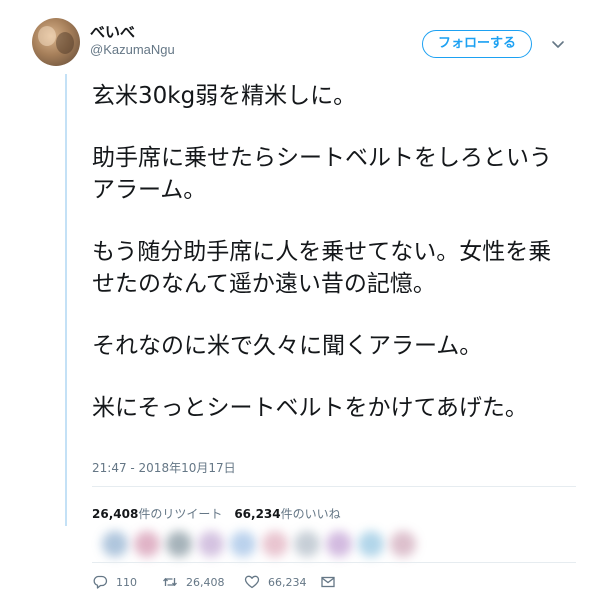  I want to click on like-button: 66,234, so click(275, 582).